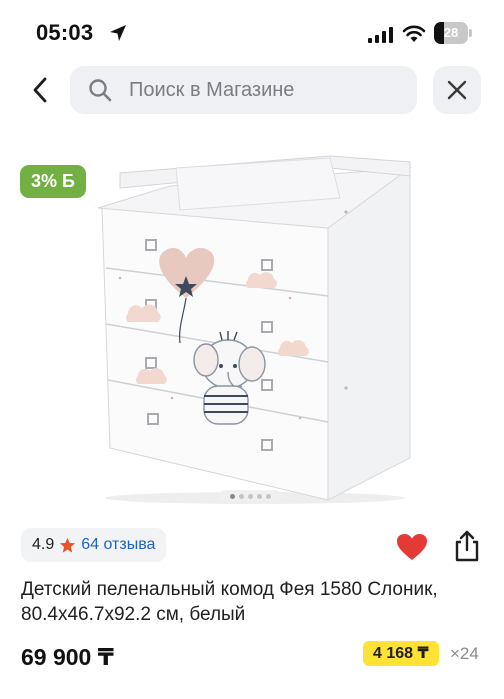 The width and height of the screenshot is (504, 699). I want to click on status-time: 05:03, so click(65, 32).